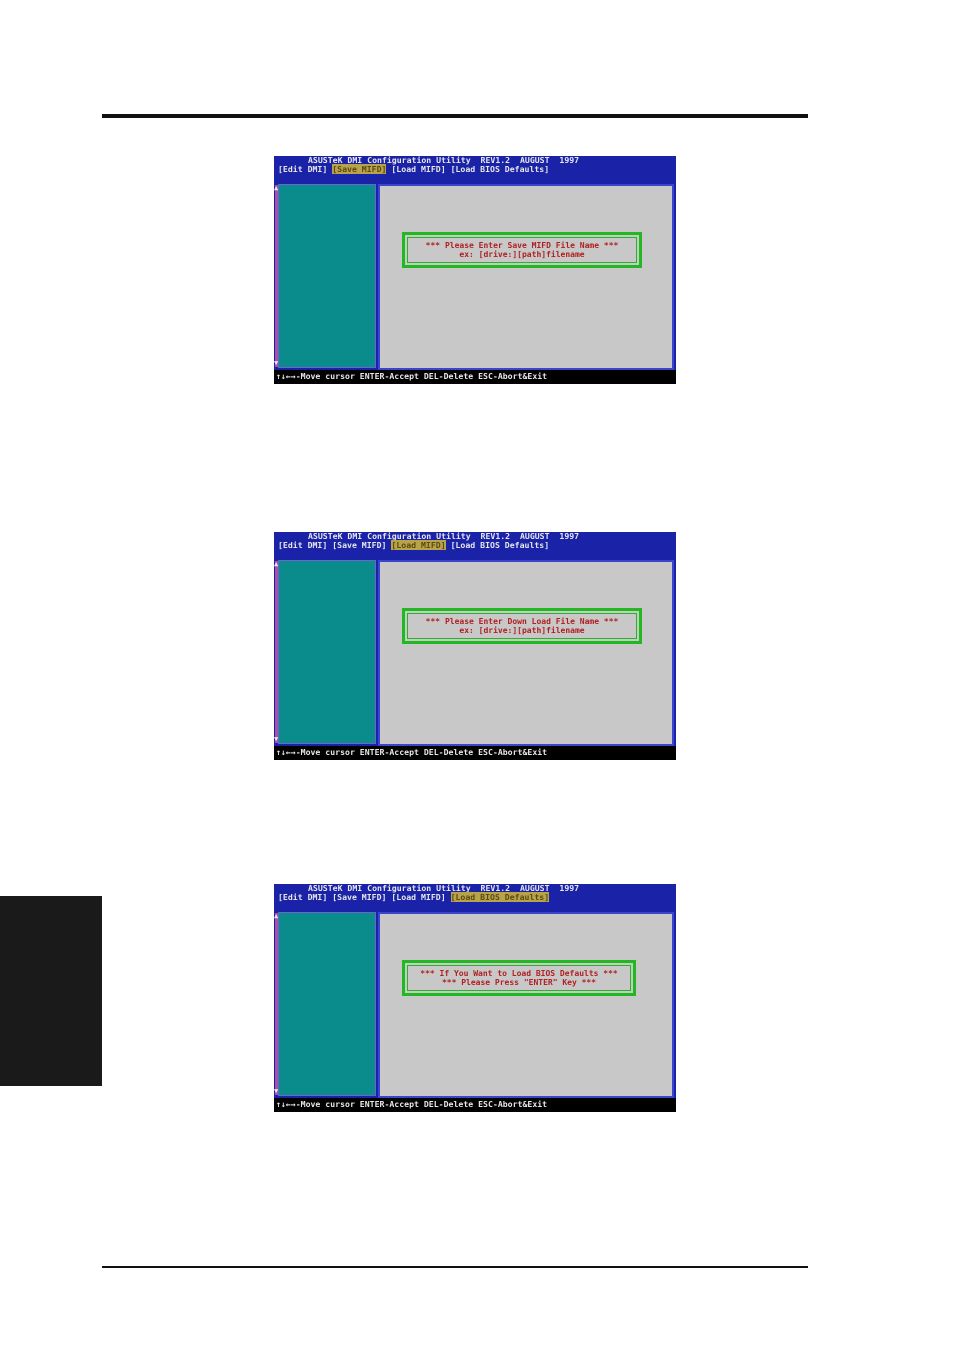 This screenshot has height=1351, width=954. What do you see at coordinates (522, 621) in the screenshot?
I see `dialog-message: *** Please Enter Down Load File Name ***` at bounding box center [522, 621].